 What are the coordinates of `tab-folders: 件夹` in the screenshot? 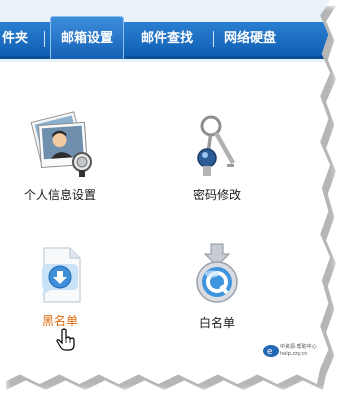 It's located at (15, 39).